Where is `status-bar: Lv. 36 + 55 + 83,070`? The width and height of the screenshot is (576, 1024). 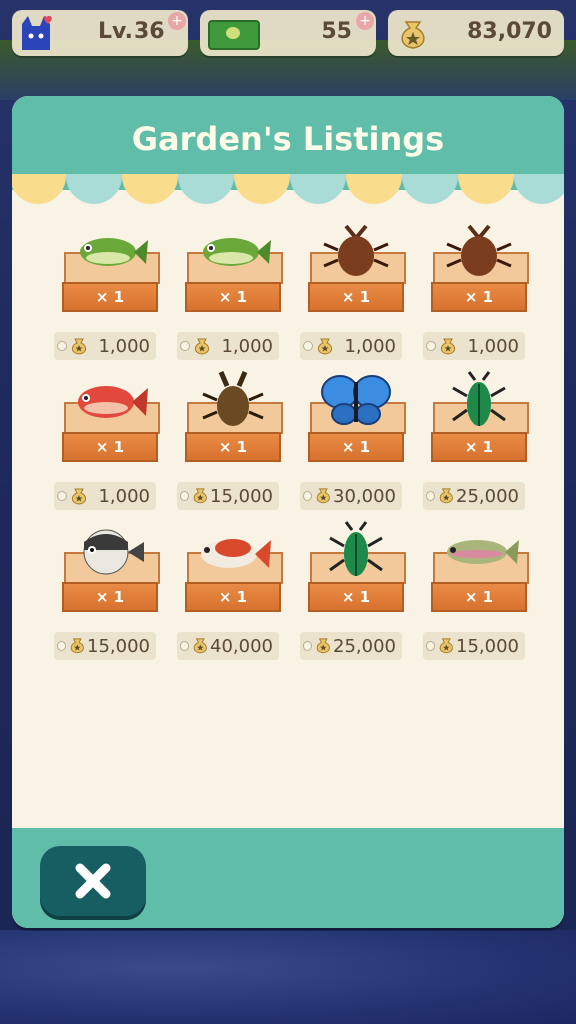 status-bar: Lv. 36 + 55 + 83,070 is located at coordinates (288, 33).